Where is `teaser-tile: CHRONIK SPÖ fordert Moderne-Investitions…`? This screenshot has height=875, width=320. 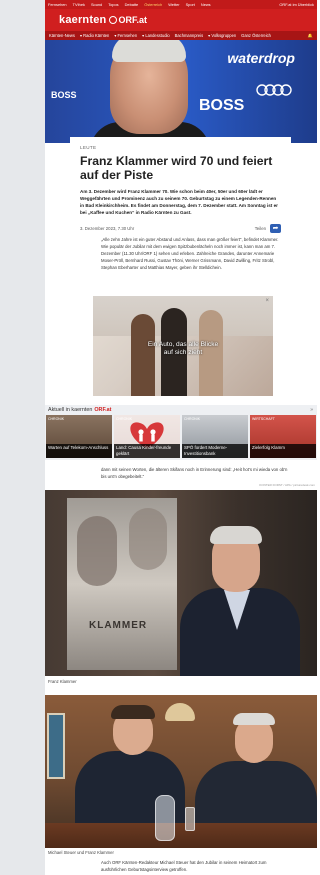
teaser-tile: CHRONIK SPÖ fordert Moderne-Investitions… is located at coordinates (215, 436).